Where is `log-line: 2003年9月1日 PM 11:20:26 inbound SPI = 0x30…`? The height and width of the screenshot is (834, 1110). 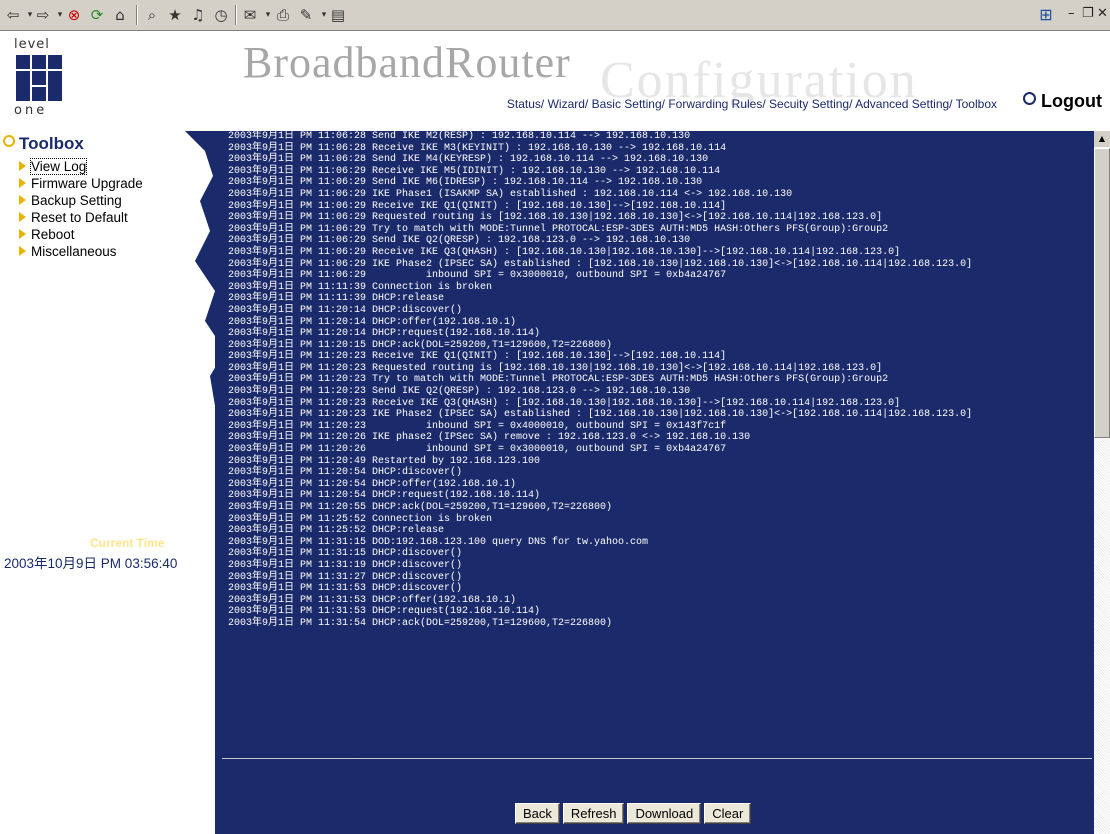 log-line: 2003年9月1日 PM 11:20:26 inbound SPI = 0x30… is located at coordinates (477, 450).